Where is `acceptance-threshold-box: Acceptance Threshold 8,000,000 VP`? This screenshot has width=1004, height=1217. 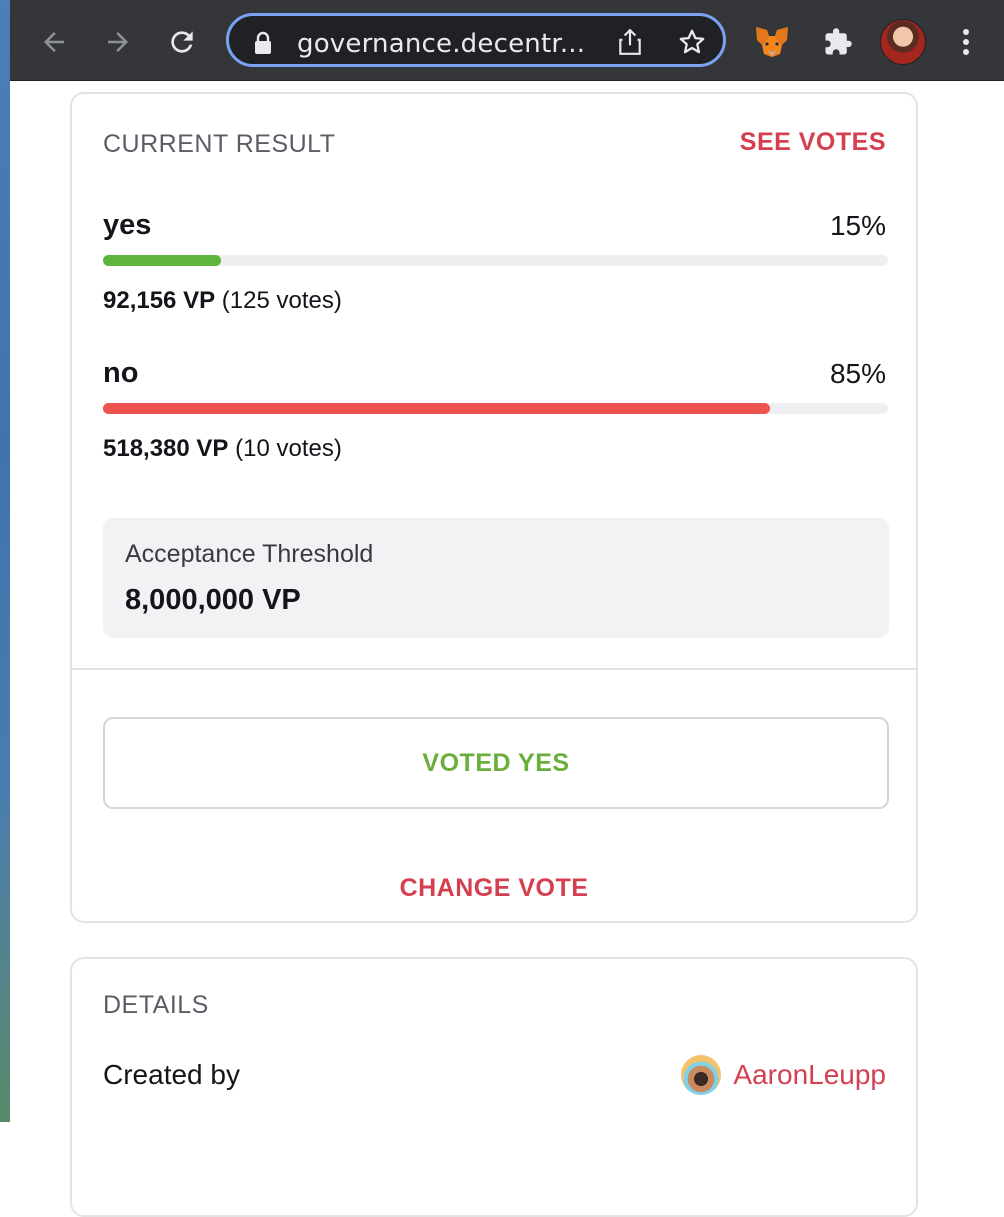 acceptance-threshold-box: Acceptance Threshold 8,000,000 VP is located at coordinates (496, 578).